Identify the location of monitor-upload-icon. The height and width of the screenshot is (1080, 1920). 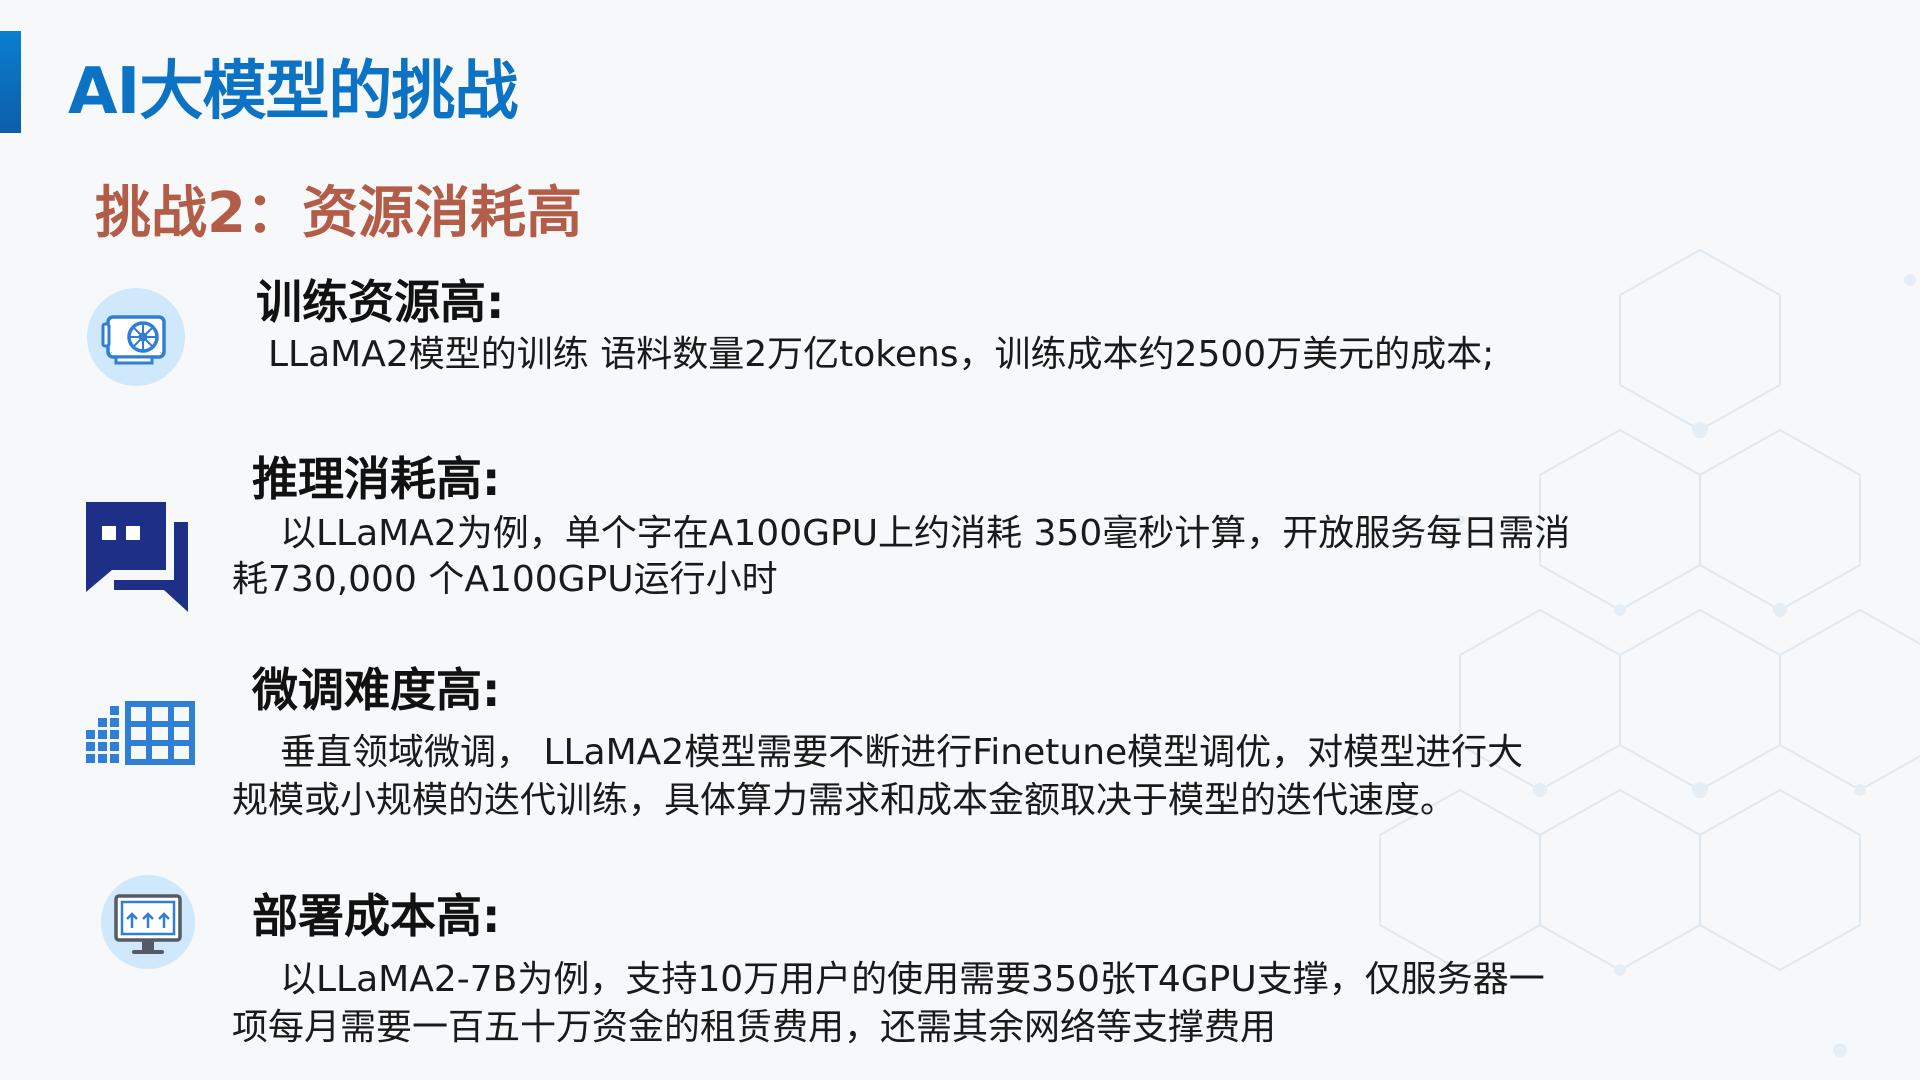
(148, 922).